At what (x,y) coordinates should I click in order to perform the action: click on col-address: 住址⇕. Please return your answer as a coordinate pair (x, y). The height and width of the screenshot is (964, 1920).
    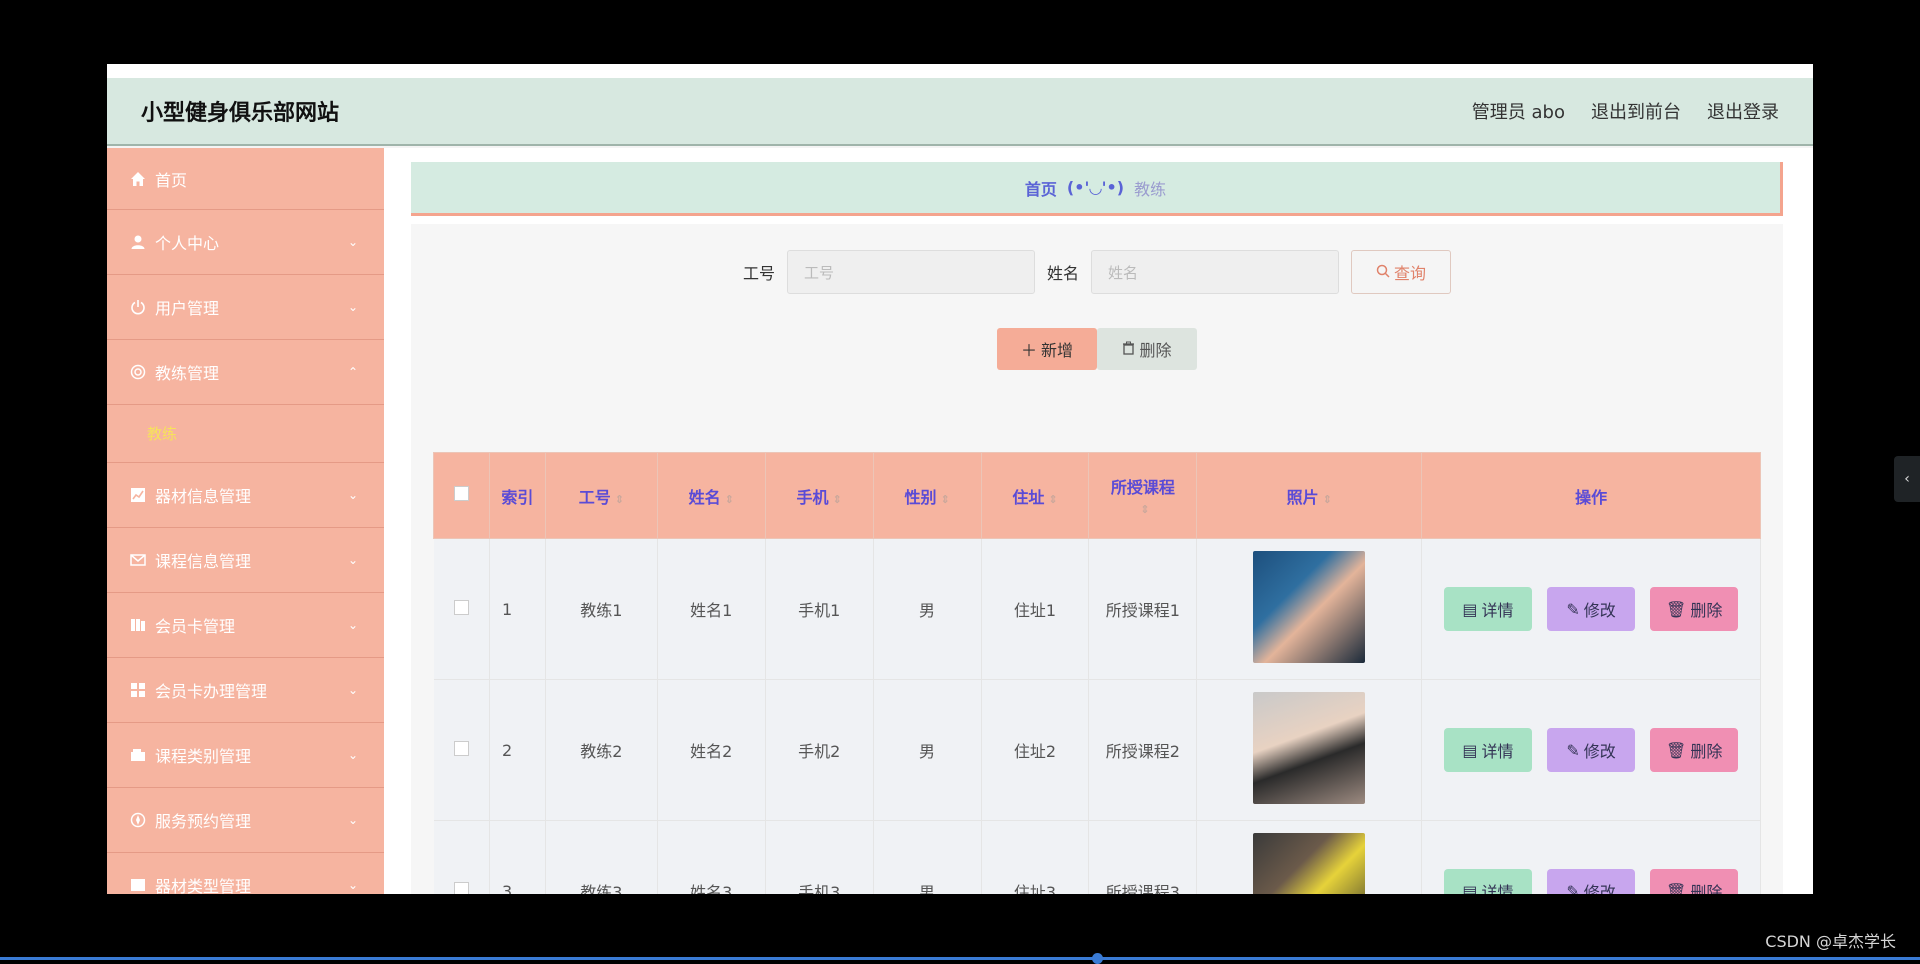
    Looking at the image, I should click on (1035, 496).